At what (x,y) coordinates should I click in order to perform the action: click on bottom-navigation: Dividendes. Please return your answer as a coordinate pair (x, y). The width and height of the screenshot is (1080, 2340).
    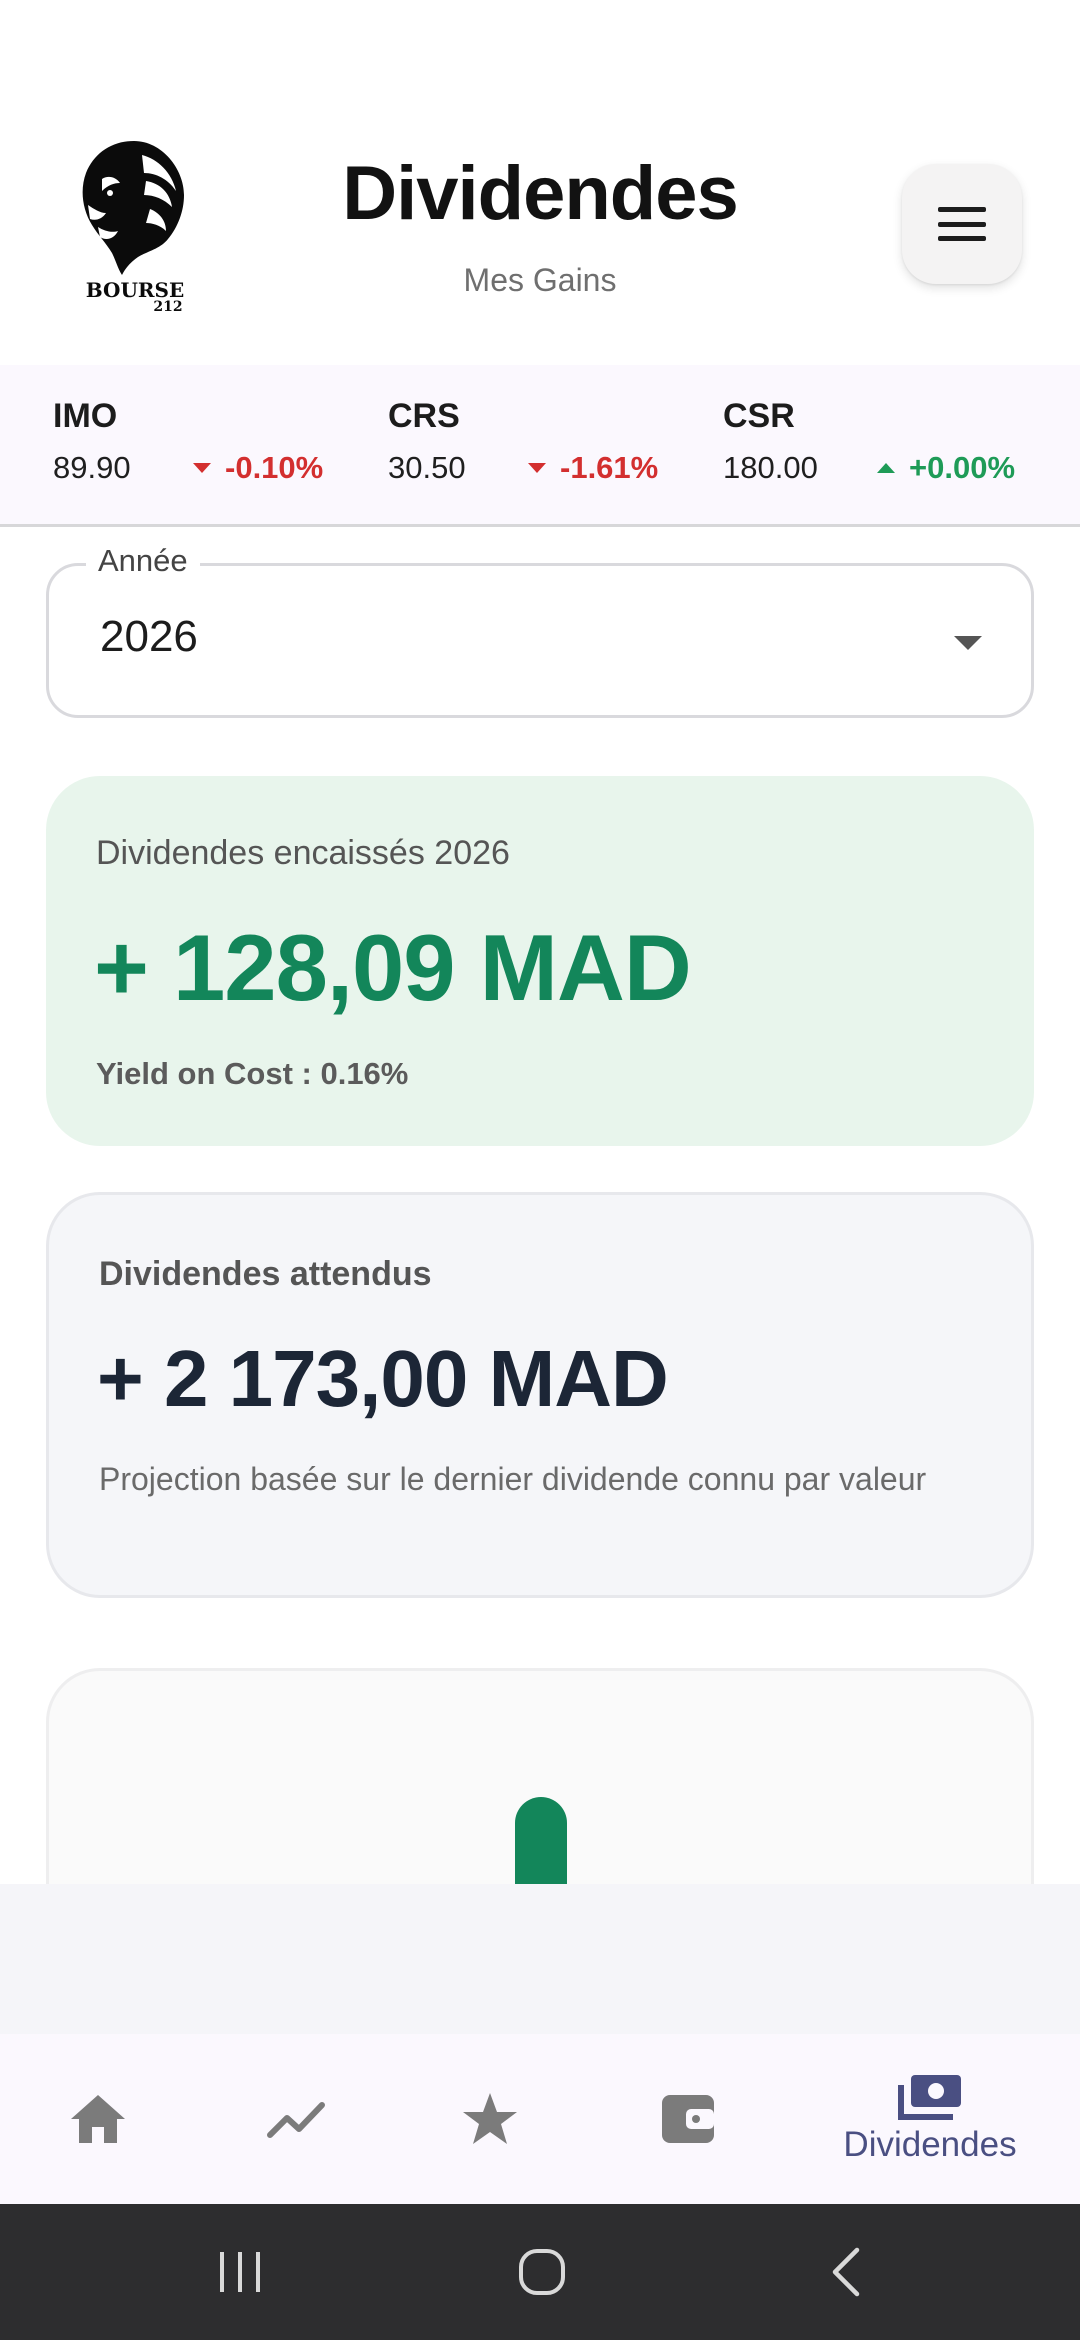
    Looking at the image, I should click on (540, 2119).